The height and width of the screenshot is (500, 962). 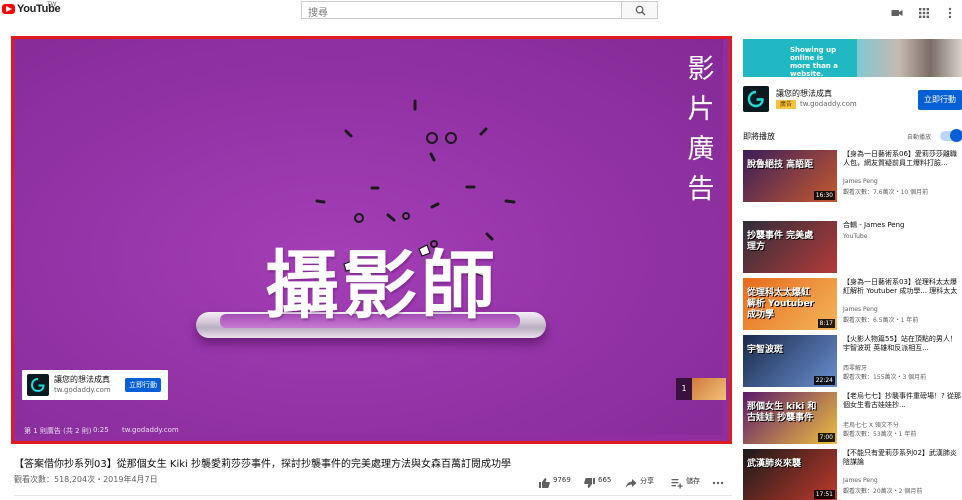 What do you see at coordinates (38, 385) in the screenshot?
I see `godaddy-logo-icon` at bounding box center [38, 385].